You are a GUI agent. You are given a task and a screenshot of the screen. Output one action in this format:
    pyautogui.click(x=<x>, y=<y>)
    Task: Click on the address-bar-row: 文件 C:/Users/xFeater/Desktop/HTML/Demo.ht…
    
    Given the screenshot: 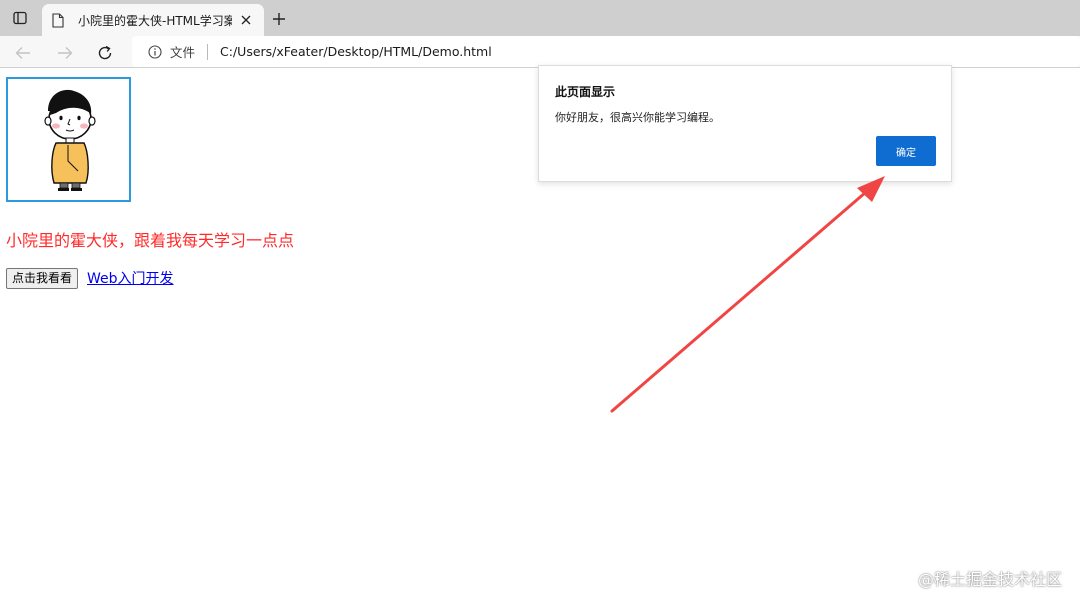 What is the action you would take?
    pyautogui.click(x=540, y=52)
    